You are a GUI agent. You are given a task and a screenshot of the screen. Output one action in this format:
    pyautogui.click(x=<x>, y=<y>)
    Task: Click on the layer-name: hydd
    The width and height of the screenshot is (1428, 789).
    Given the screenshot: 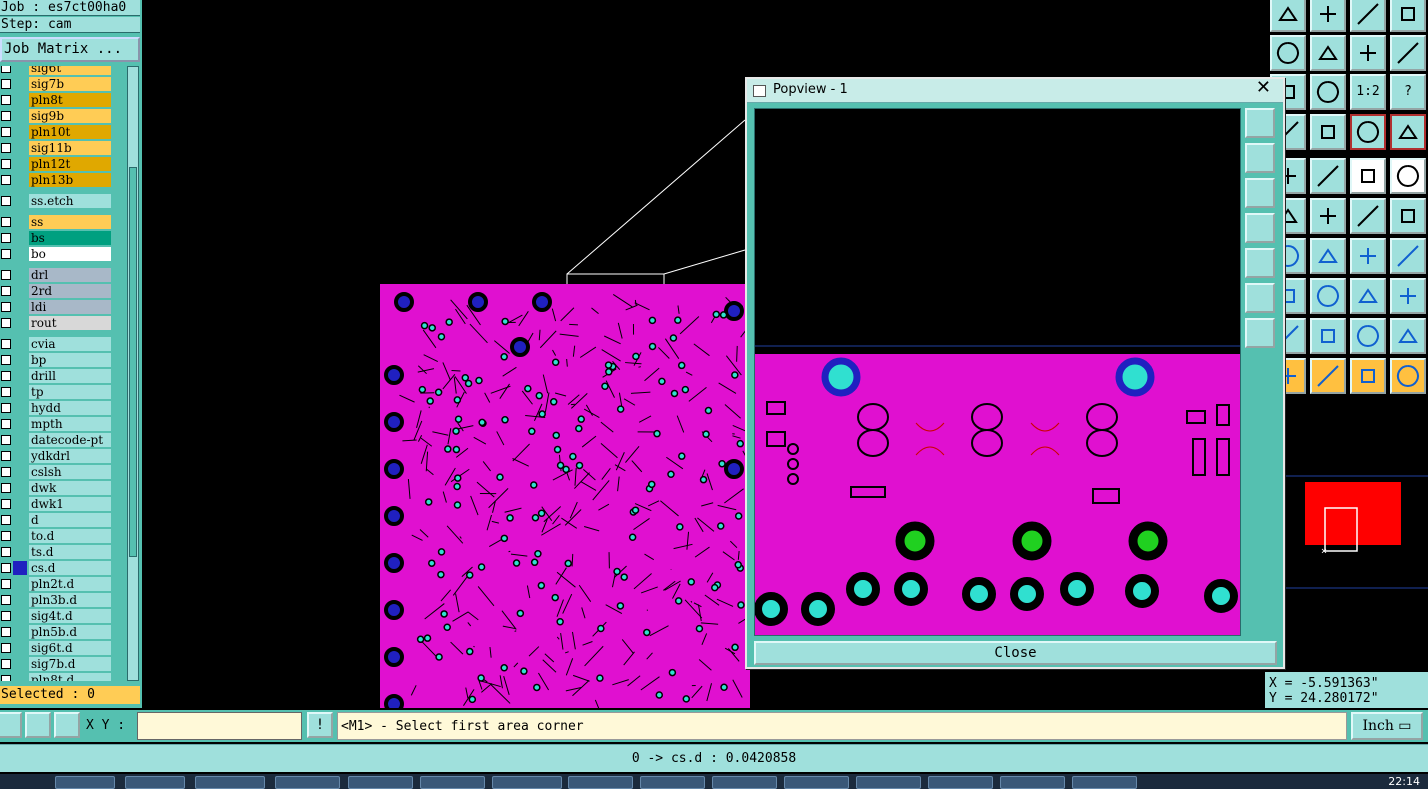 What is the action you would take?
    pyautogui.click(x=70, y=408)
    